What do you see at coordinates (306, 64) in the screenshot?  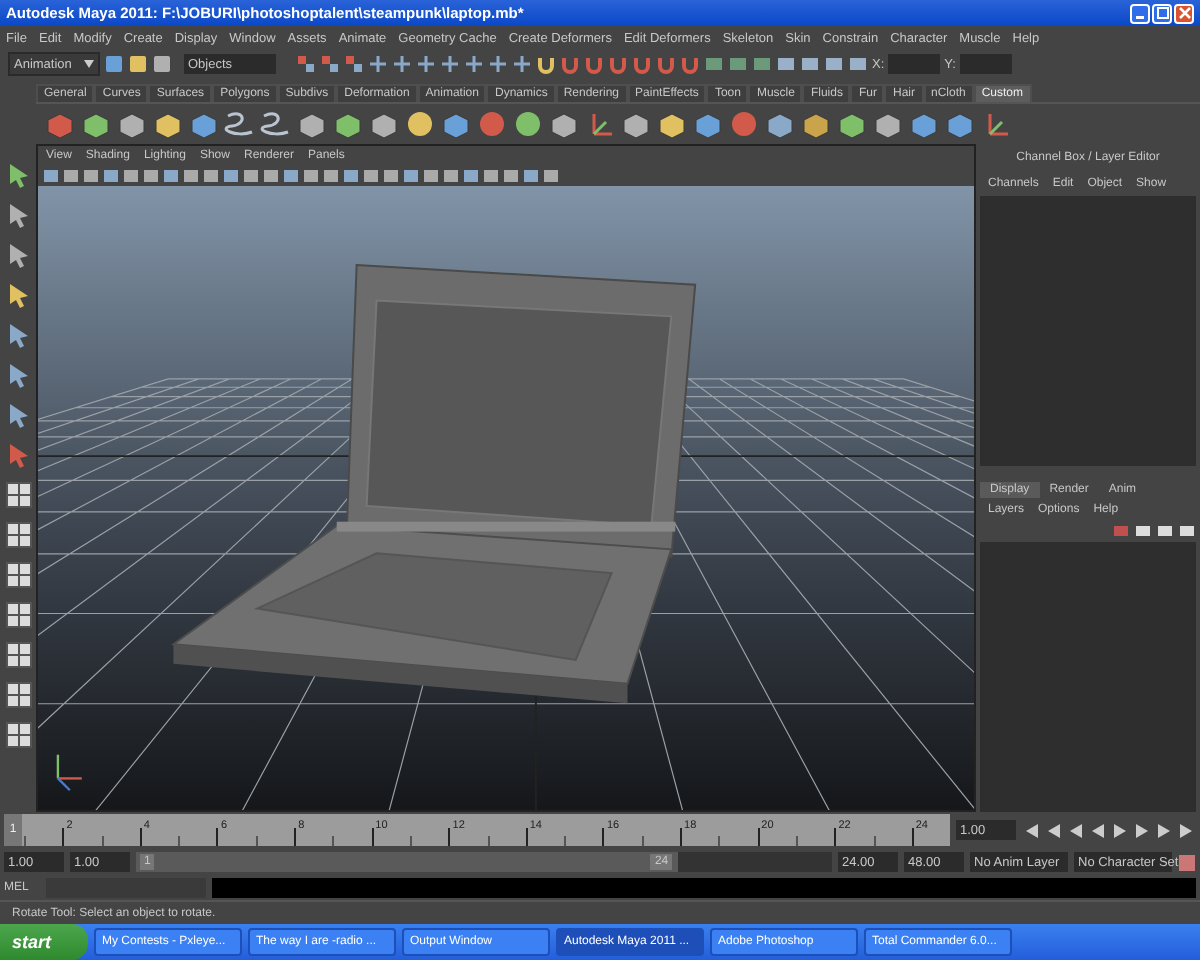 I see `hierarchy-icon` at bounding box center [306, 64].